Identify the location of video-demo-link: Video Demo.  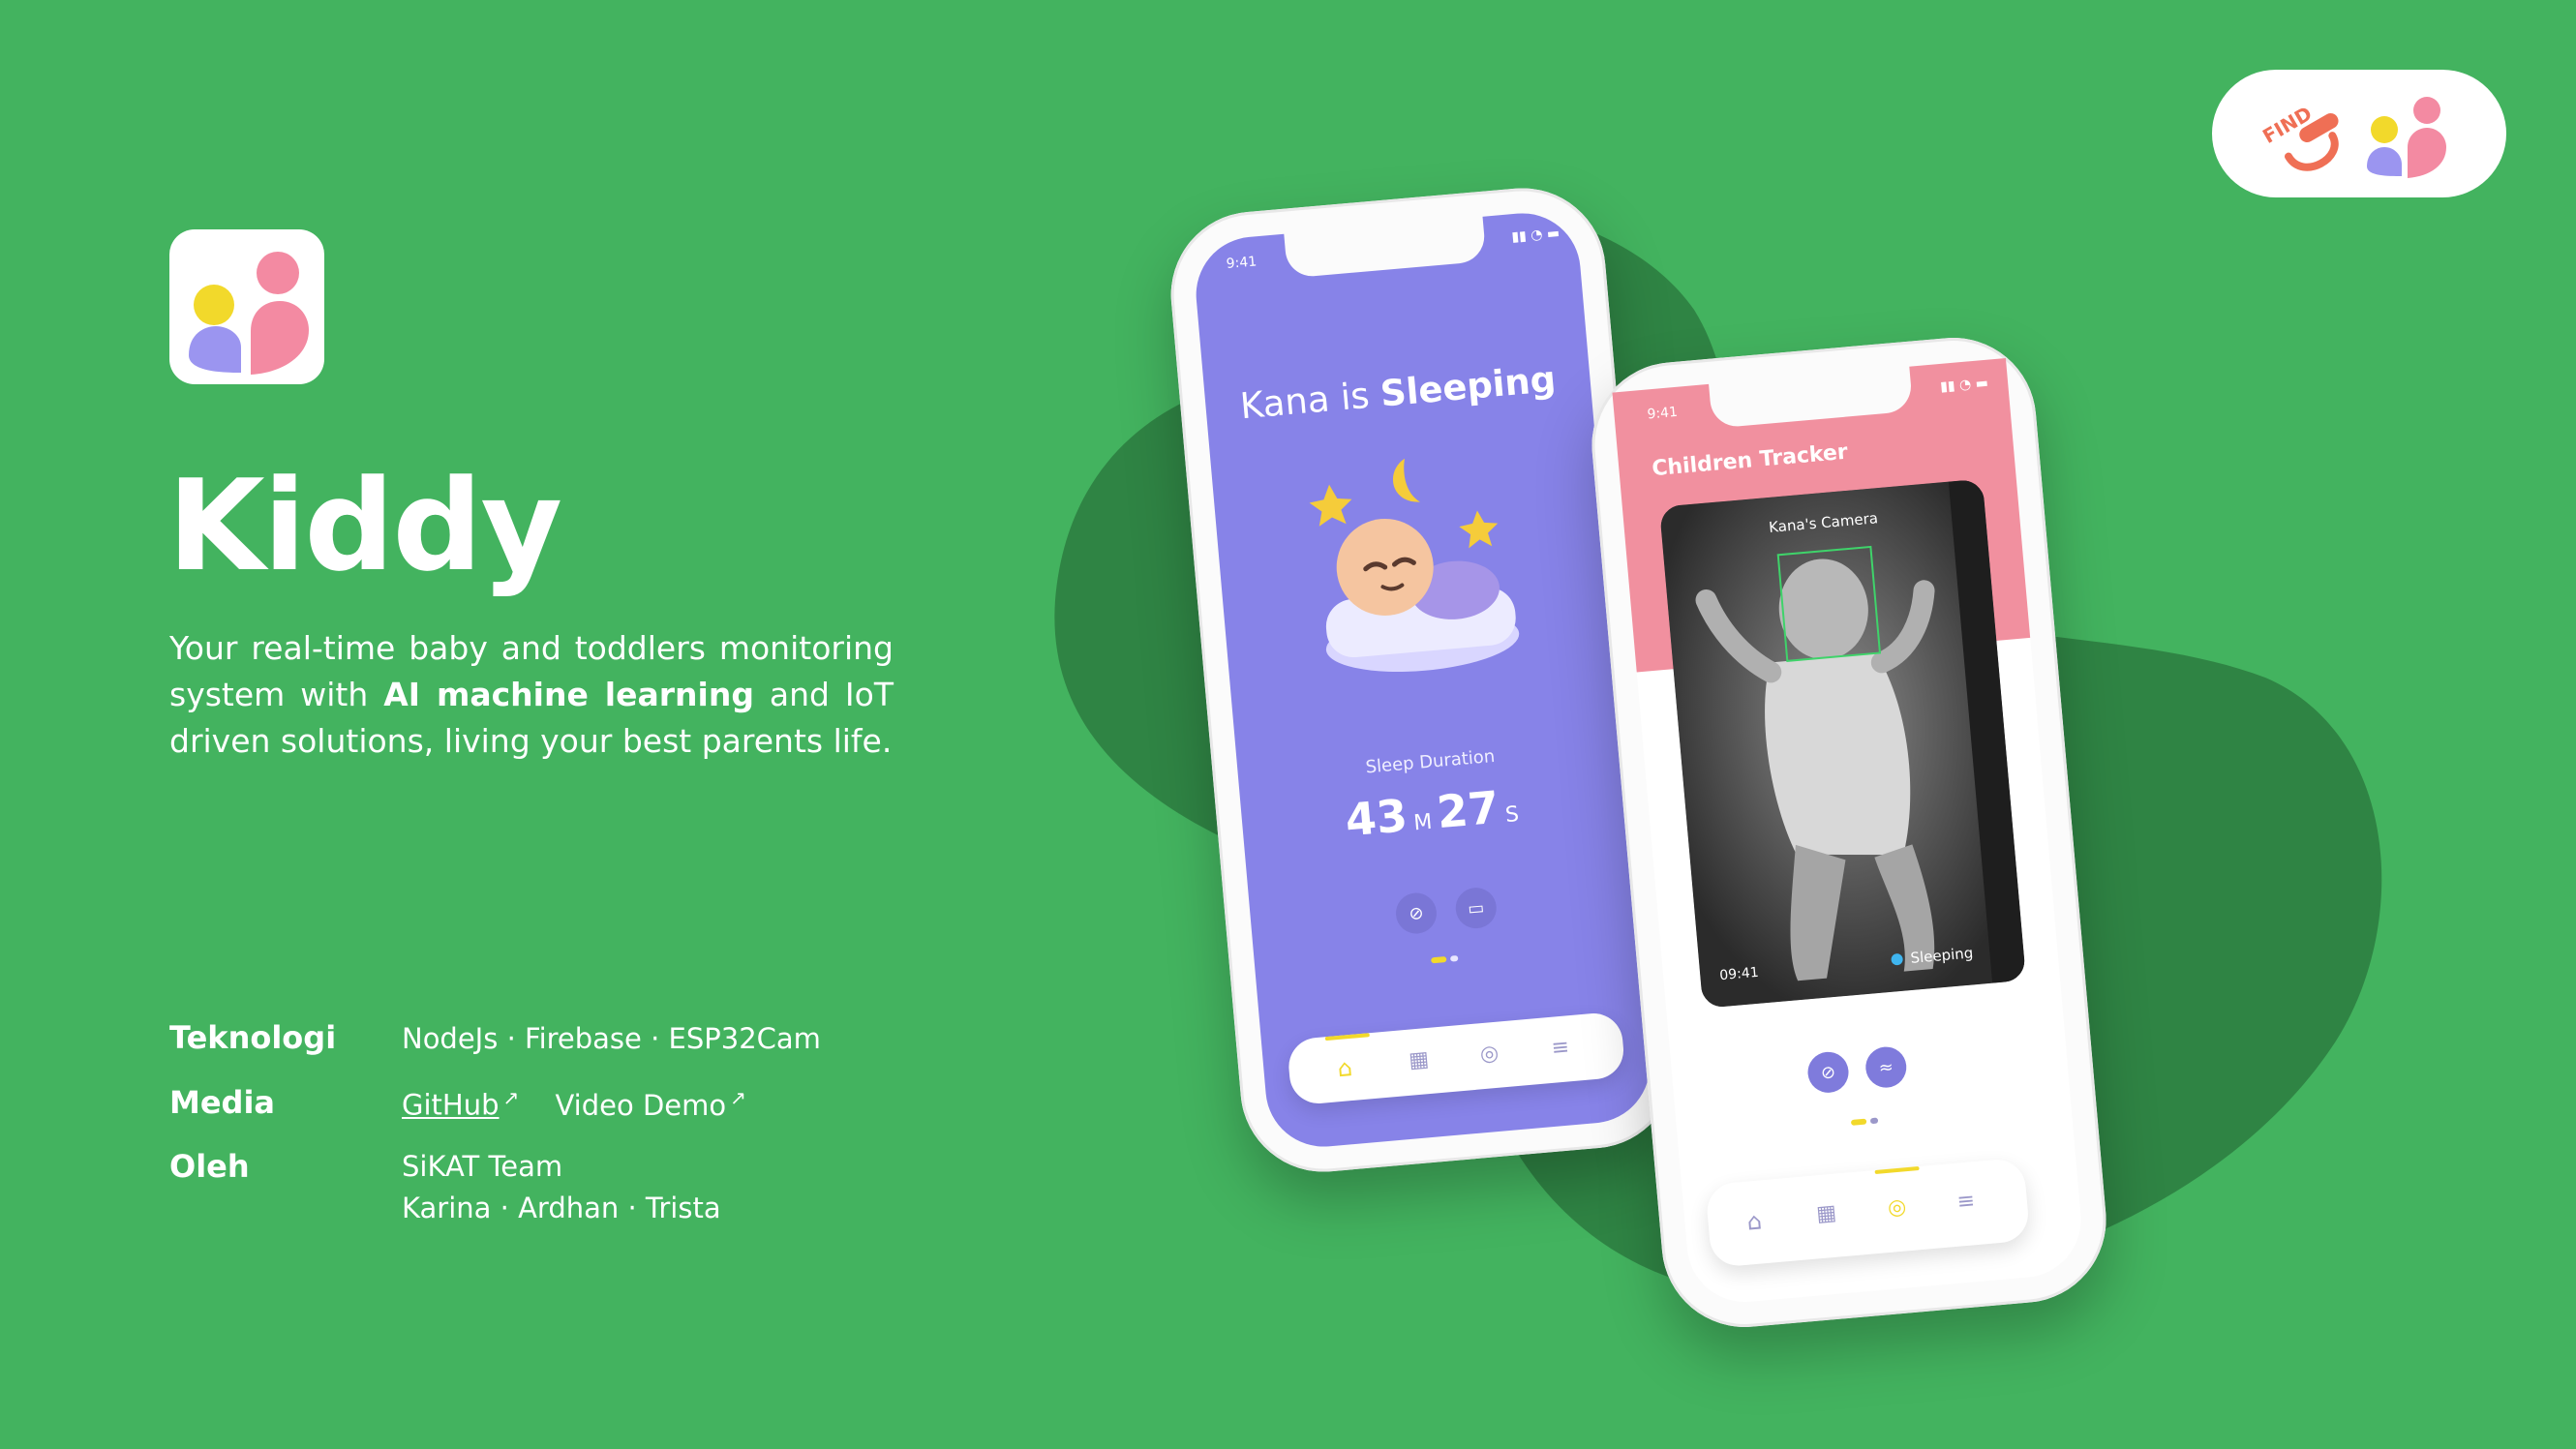
(640, 1105).